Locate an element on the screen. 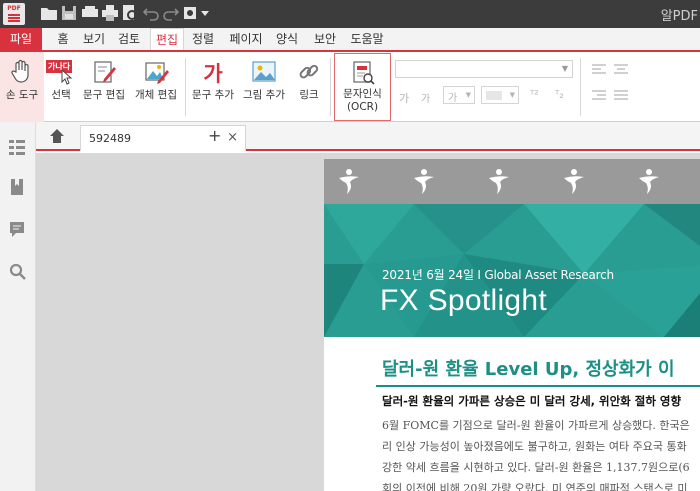 The image size is (700, 491). app-logo: PDF is located at coordinates (14, 14).